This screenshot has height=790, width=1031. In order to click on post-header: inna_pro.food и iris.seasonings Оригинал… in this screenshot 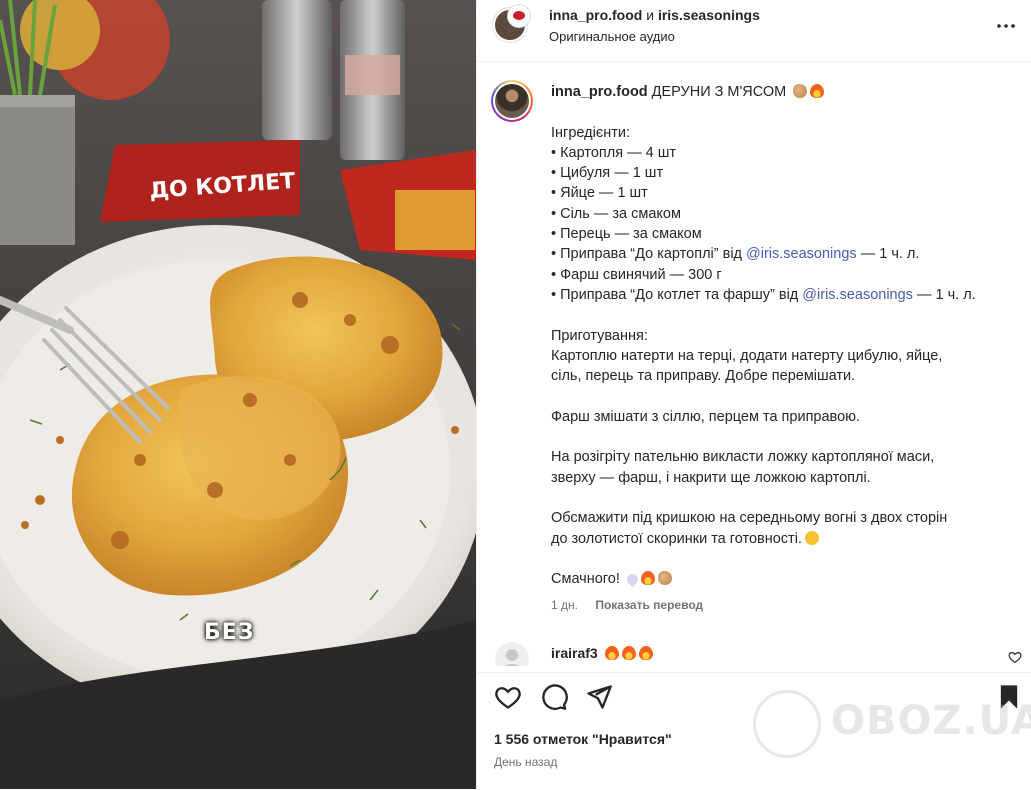, I will do `click(754, 31)`.